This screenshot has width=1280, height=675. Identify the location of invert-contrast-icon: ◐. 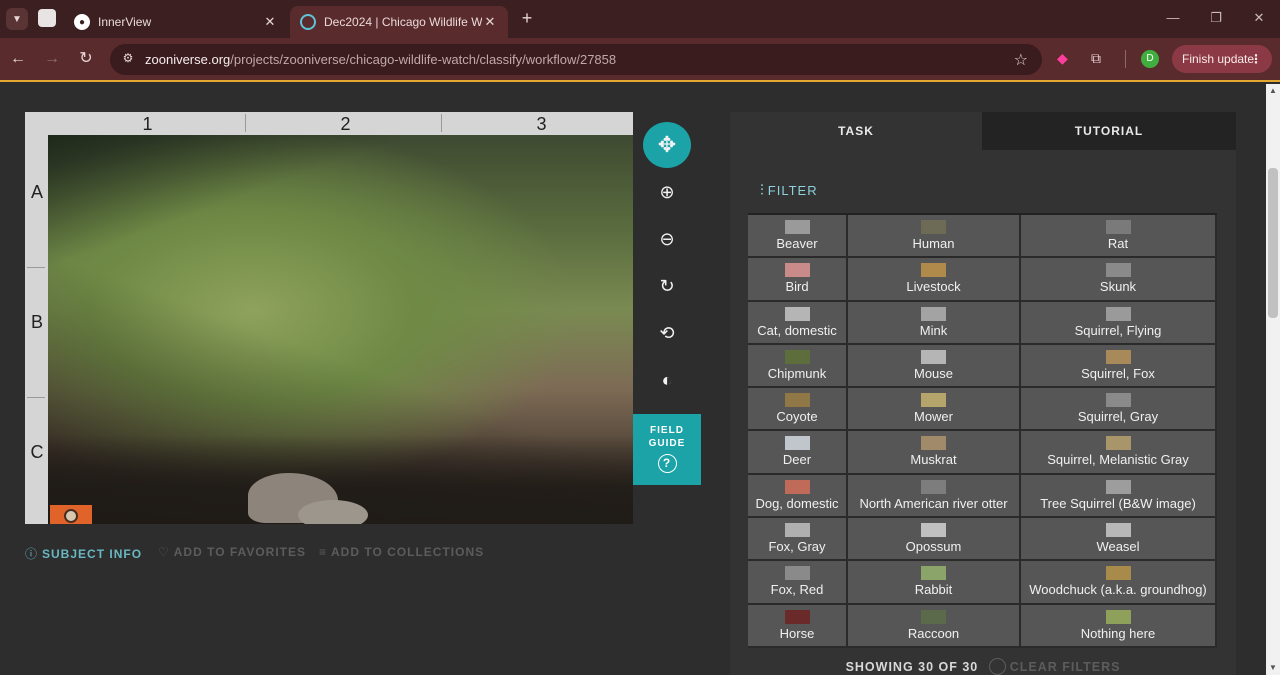
(667, 380).